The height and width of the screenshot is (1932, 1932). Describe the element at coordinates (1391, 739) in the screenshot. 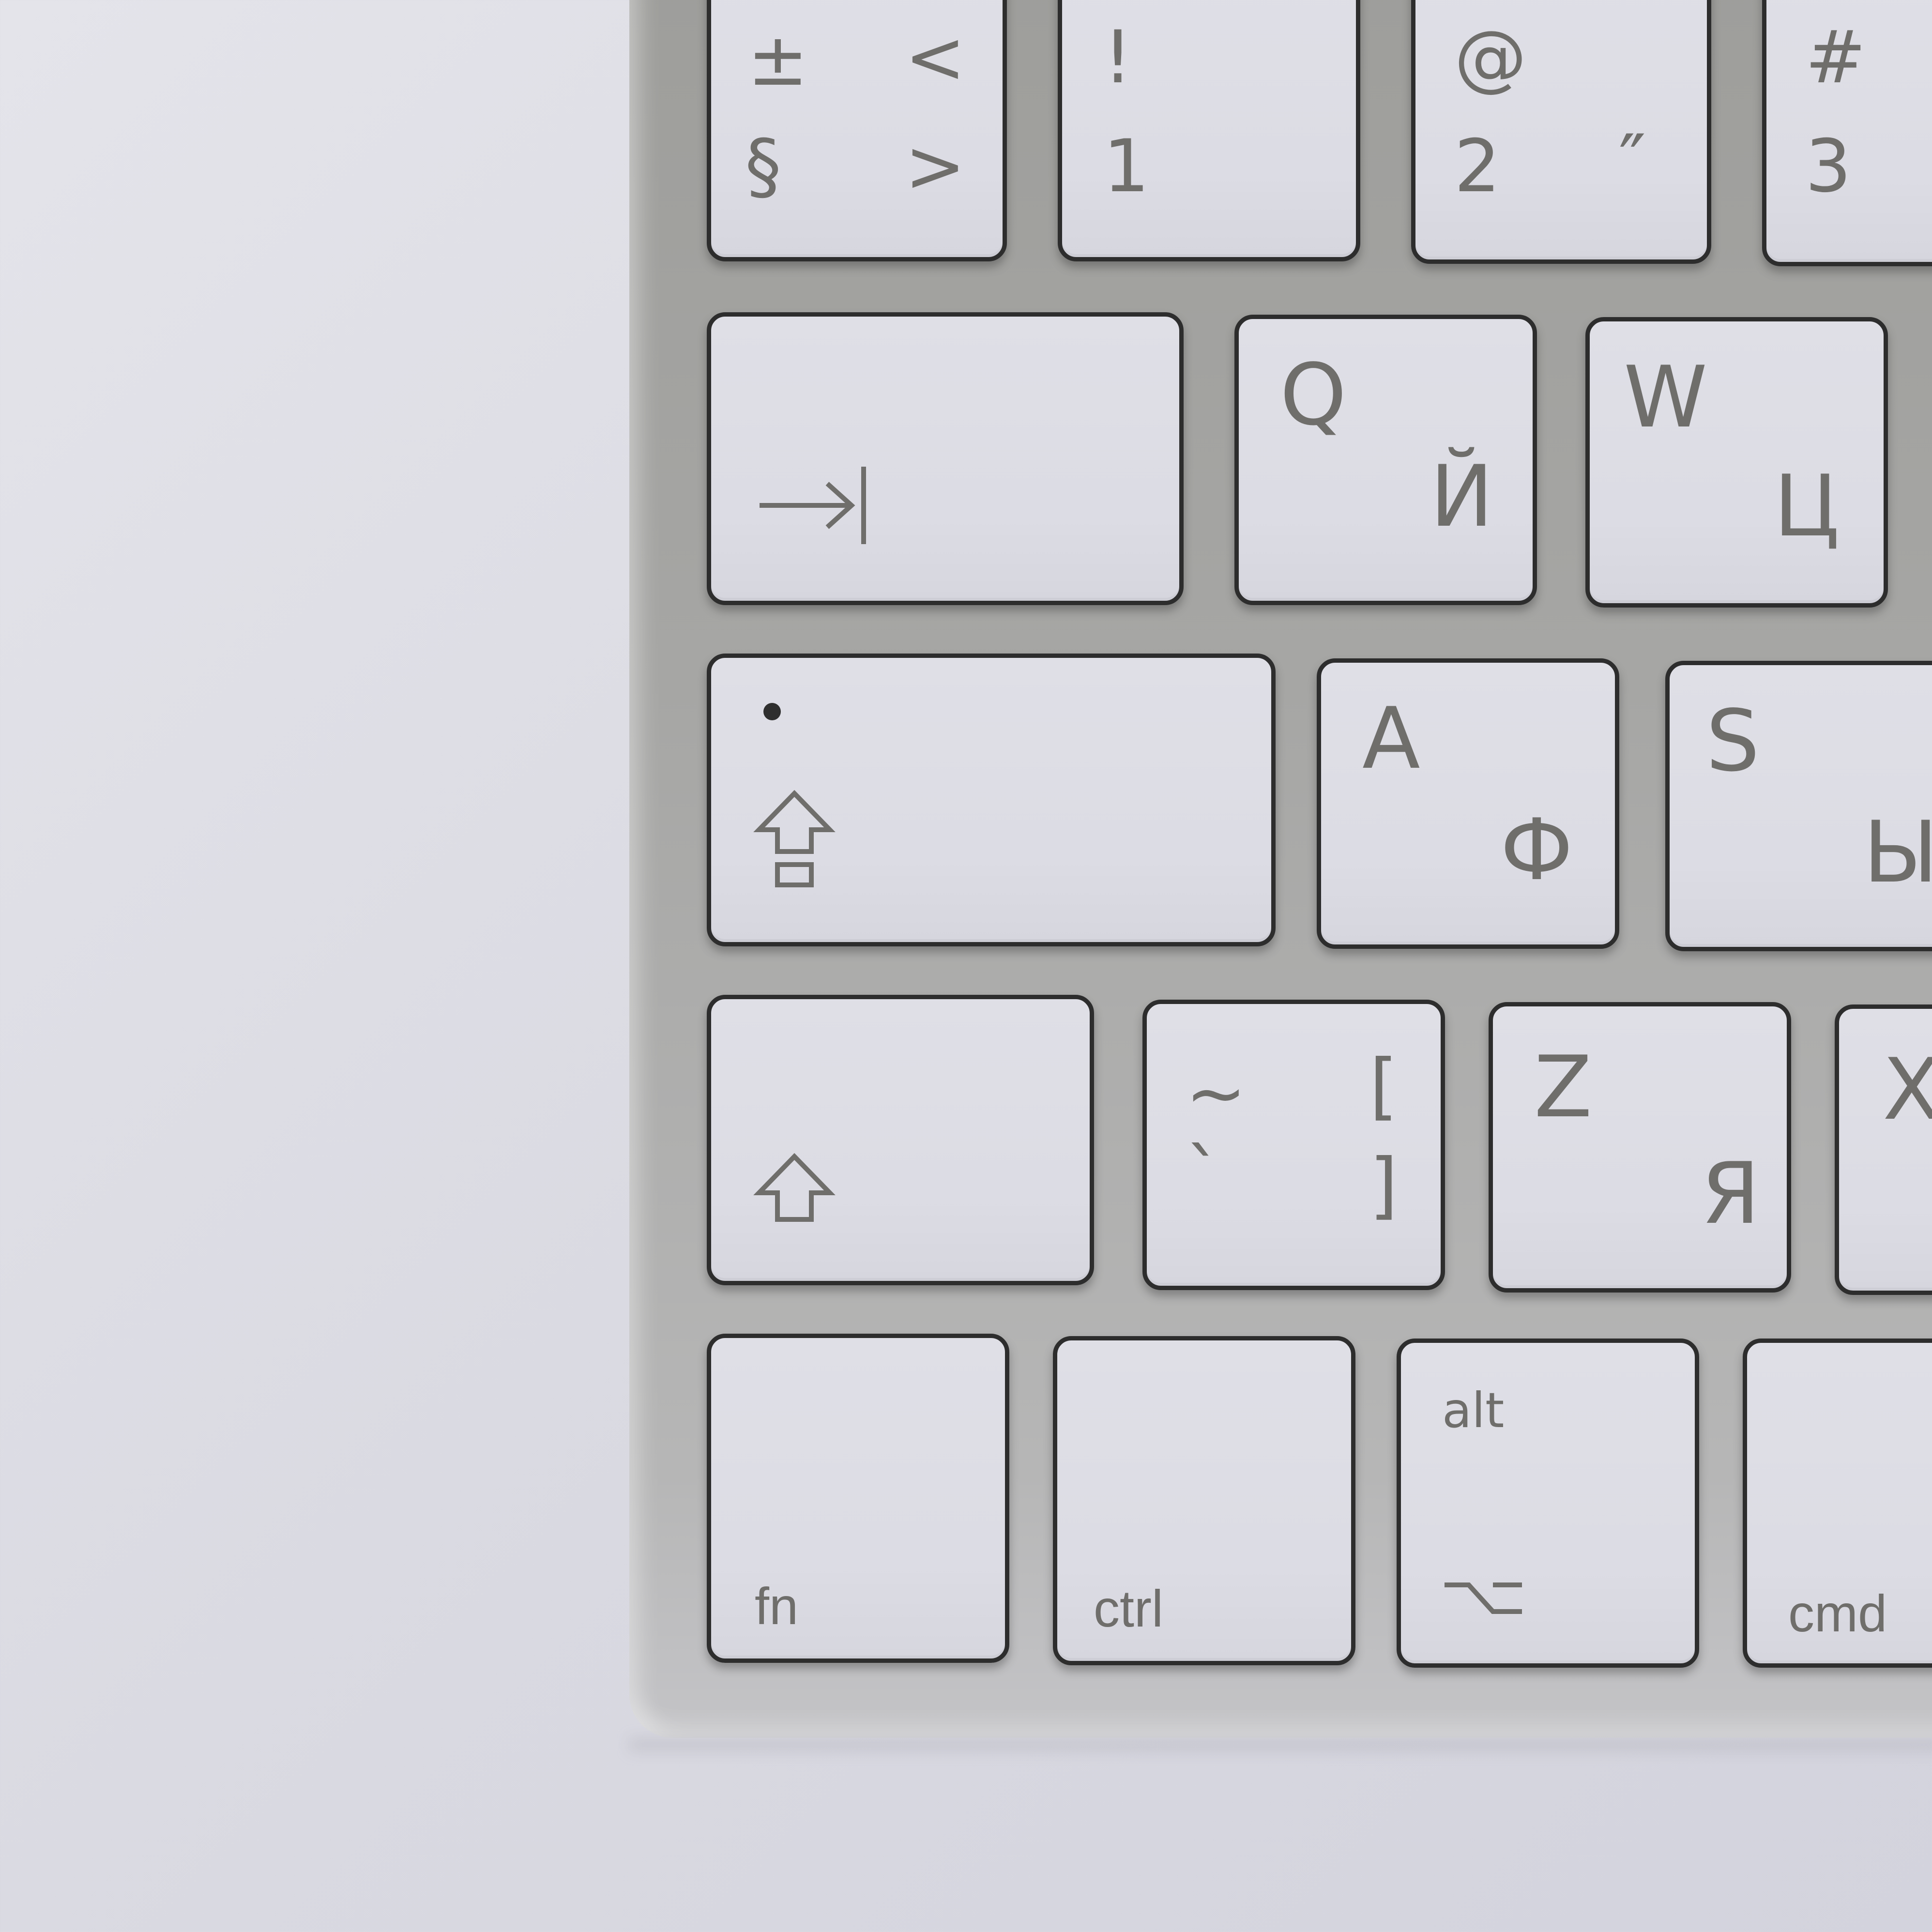

I see `key-a-latin-label: A` at that location.